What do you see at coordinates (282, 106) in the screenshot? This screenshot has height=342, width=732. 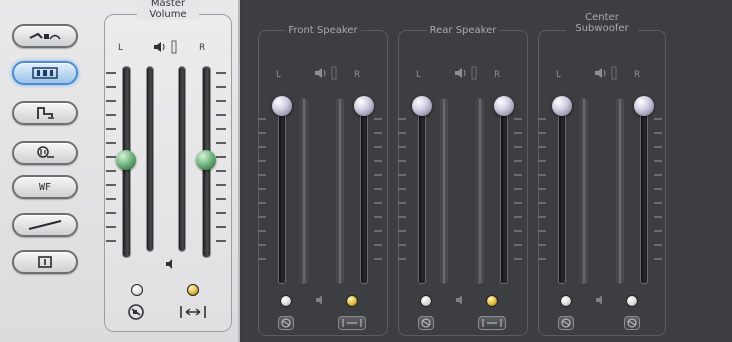 I see `front-left-knob` at bounding box center [282, 106].